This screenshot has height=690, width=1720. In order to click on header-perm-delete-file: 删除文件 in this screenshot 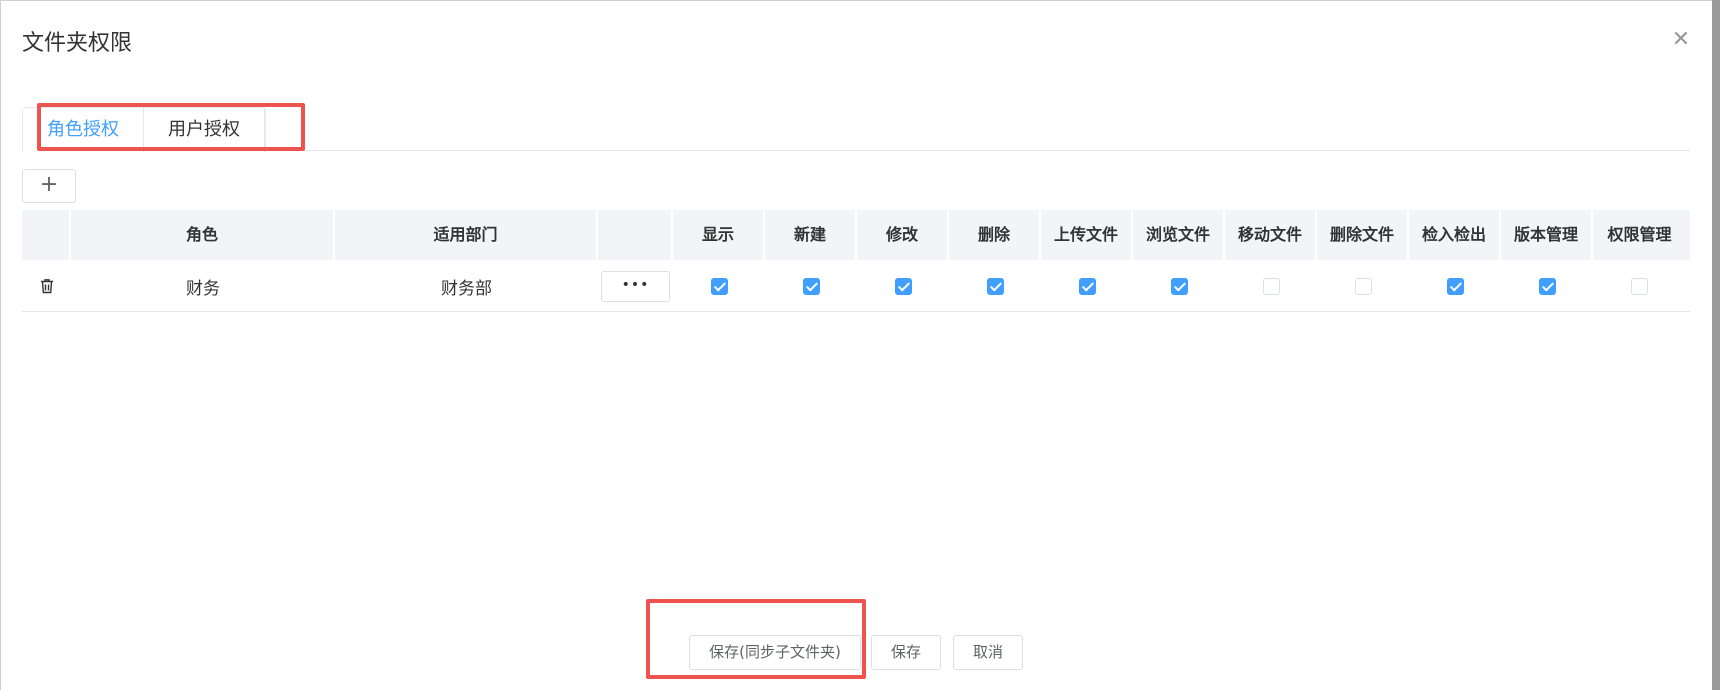, I will do `click(1363, 235)`.